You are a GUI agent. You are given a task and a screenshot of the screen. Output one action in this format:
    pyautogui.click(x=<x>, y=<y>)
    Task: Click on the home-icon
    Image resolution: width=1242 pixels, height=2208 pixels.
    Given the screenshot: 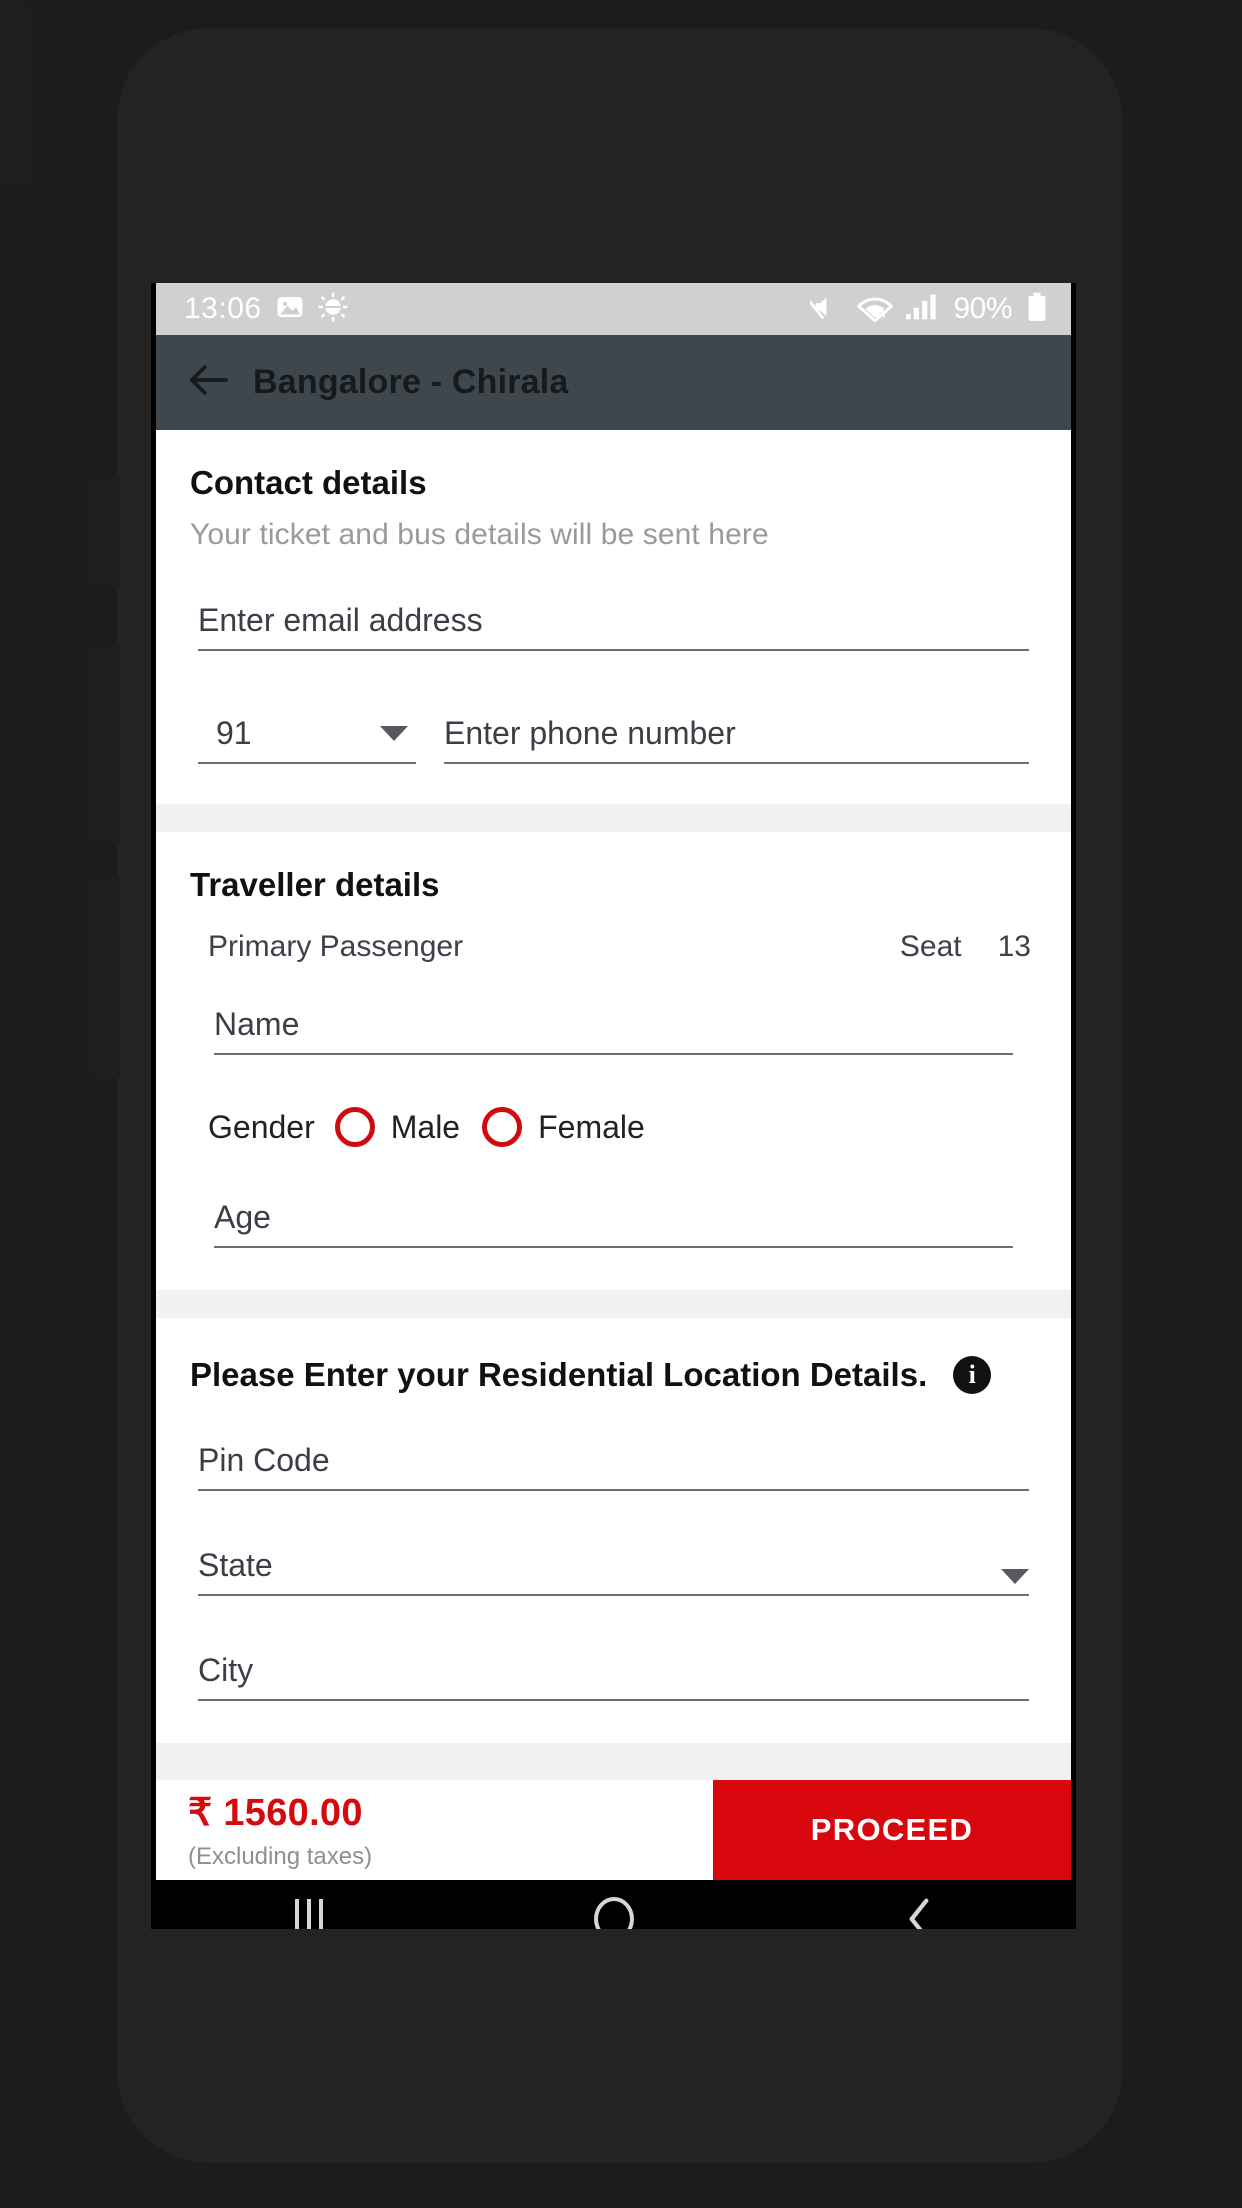 What is the action you would take?
    pyautogui.click(x=613, y=1913)
    